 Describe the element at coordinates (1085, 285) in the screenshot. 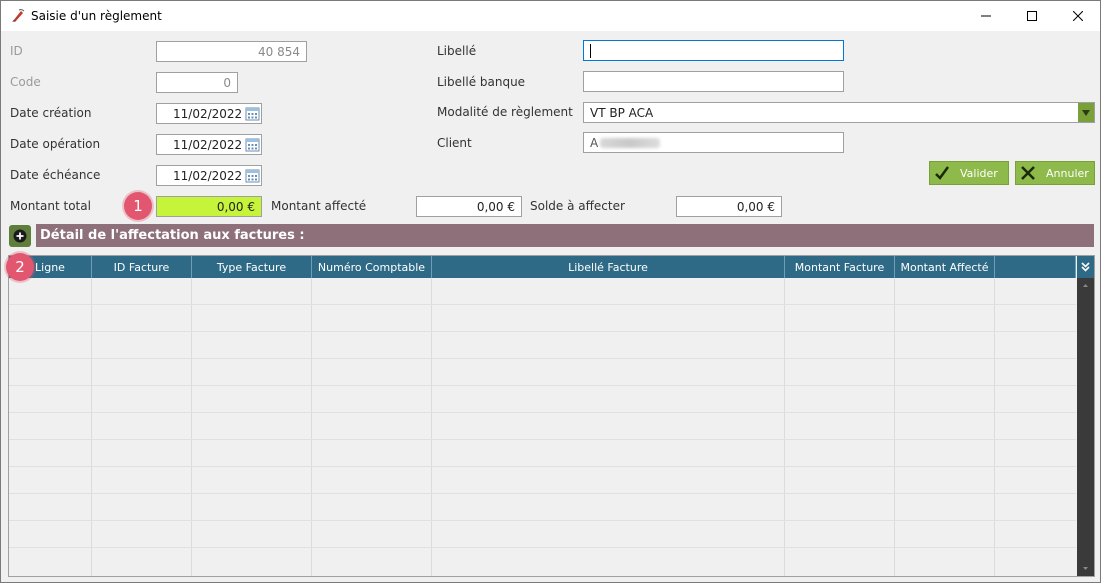

I see `scroll-up-icon` at that location.